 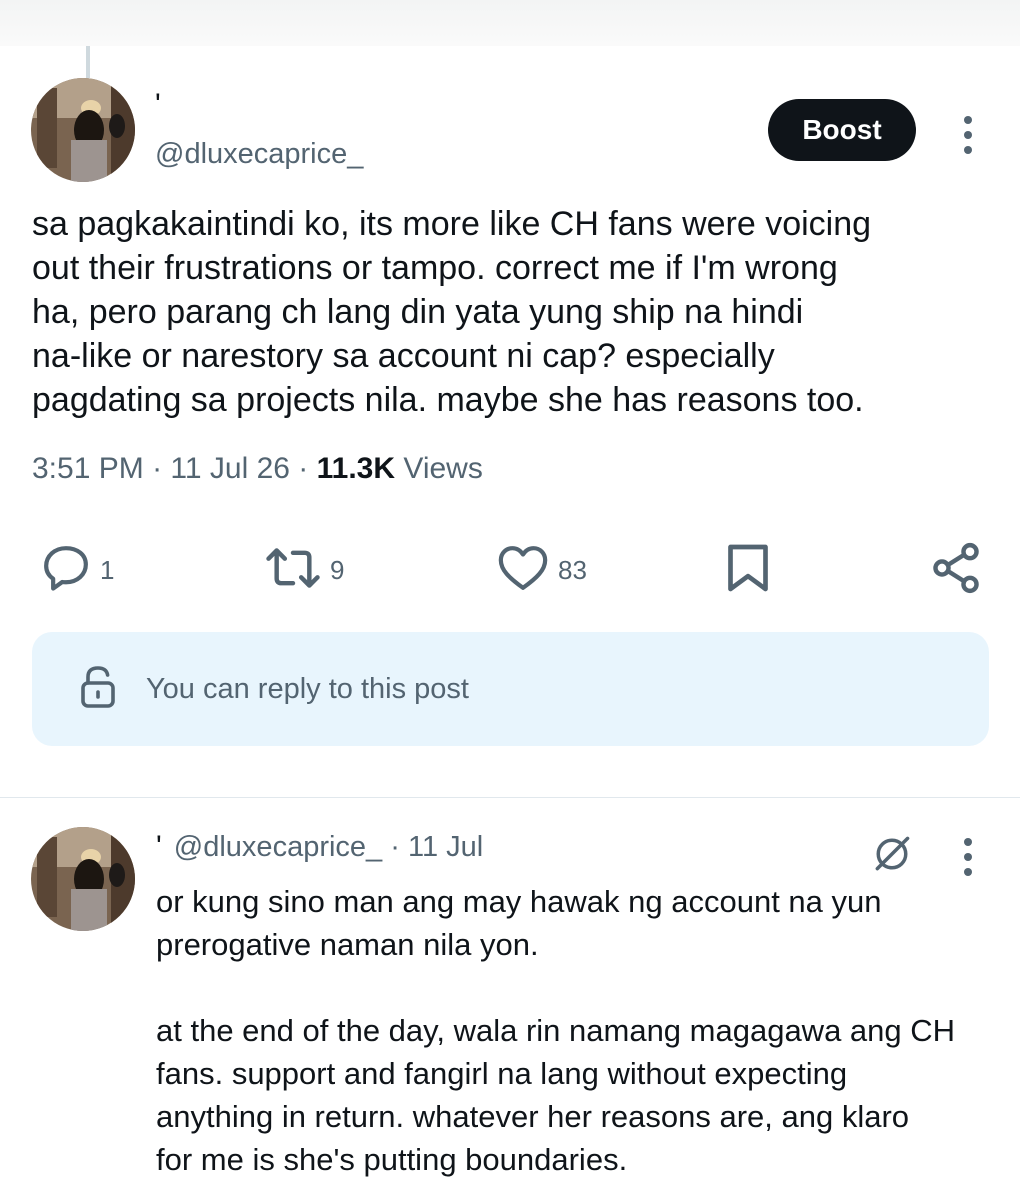 I want to click on views-count: 11.3K, so click(x=356, y=468).